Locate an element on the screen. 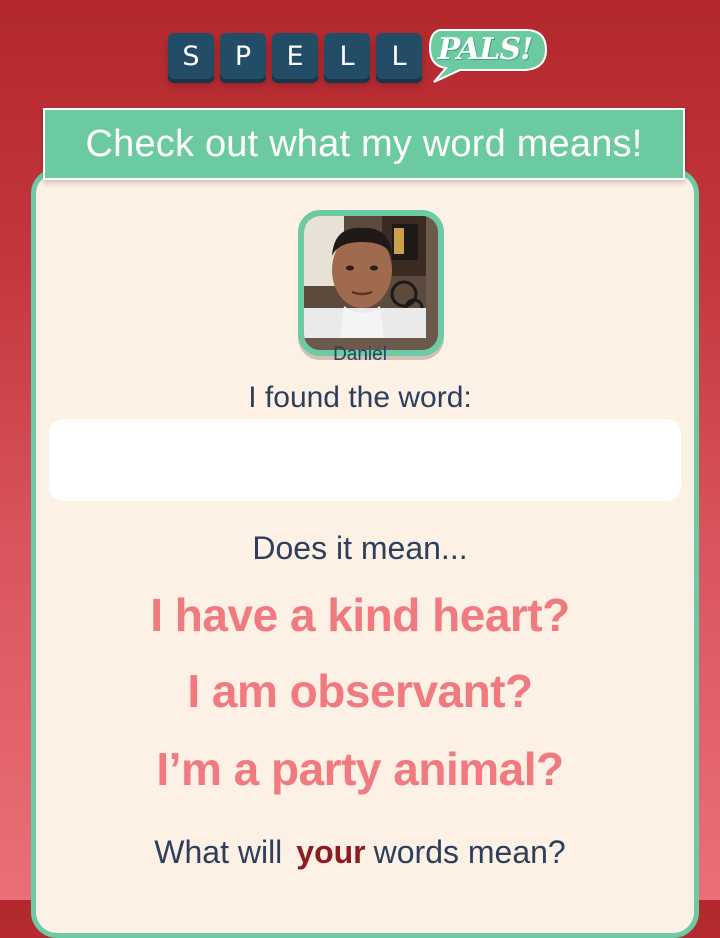  logo-tile-e: E is located at coordinates (295, 56).